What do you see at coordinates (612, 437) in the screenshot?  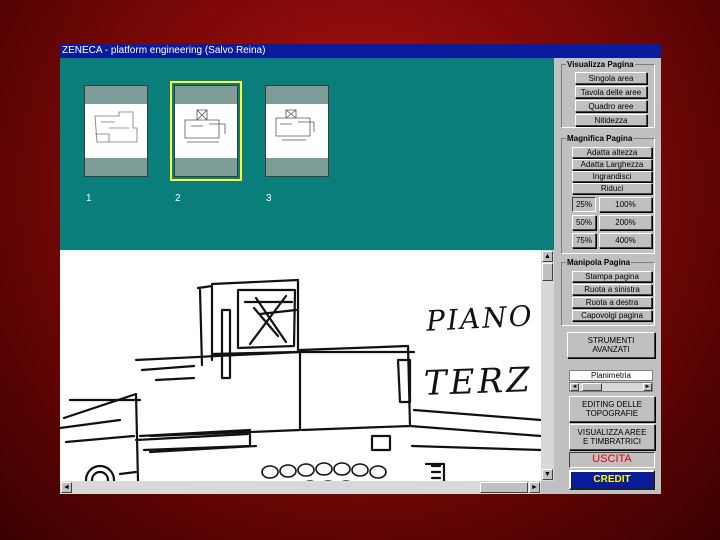 I see `visualizza-aree-button: VISUALIZZA AREE E TIMBRATRICI` at bounding box center [612, 437].